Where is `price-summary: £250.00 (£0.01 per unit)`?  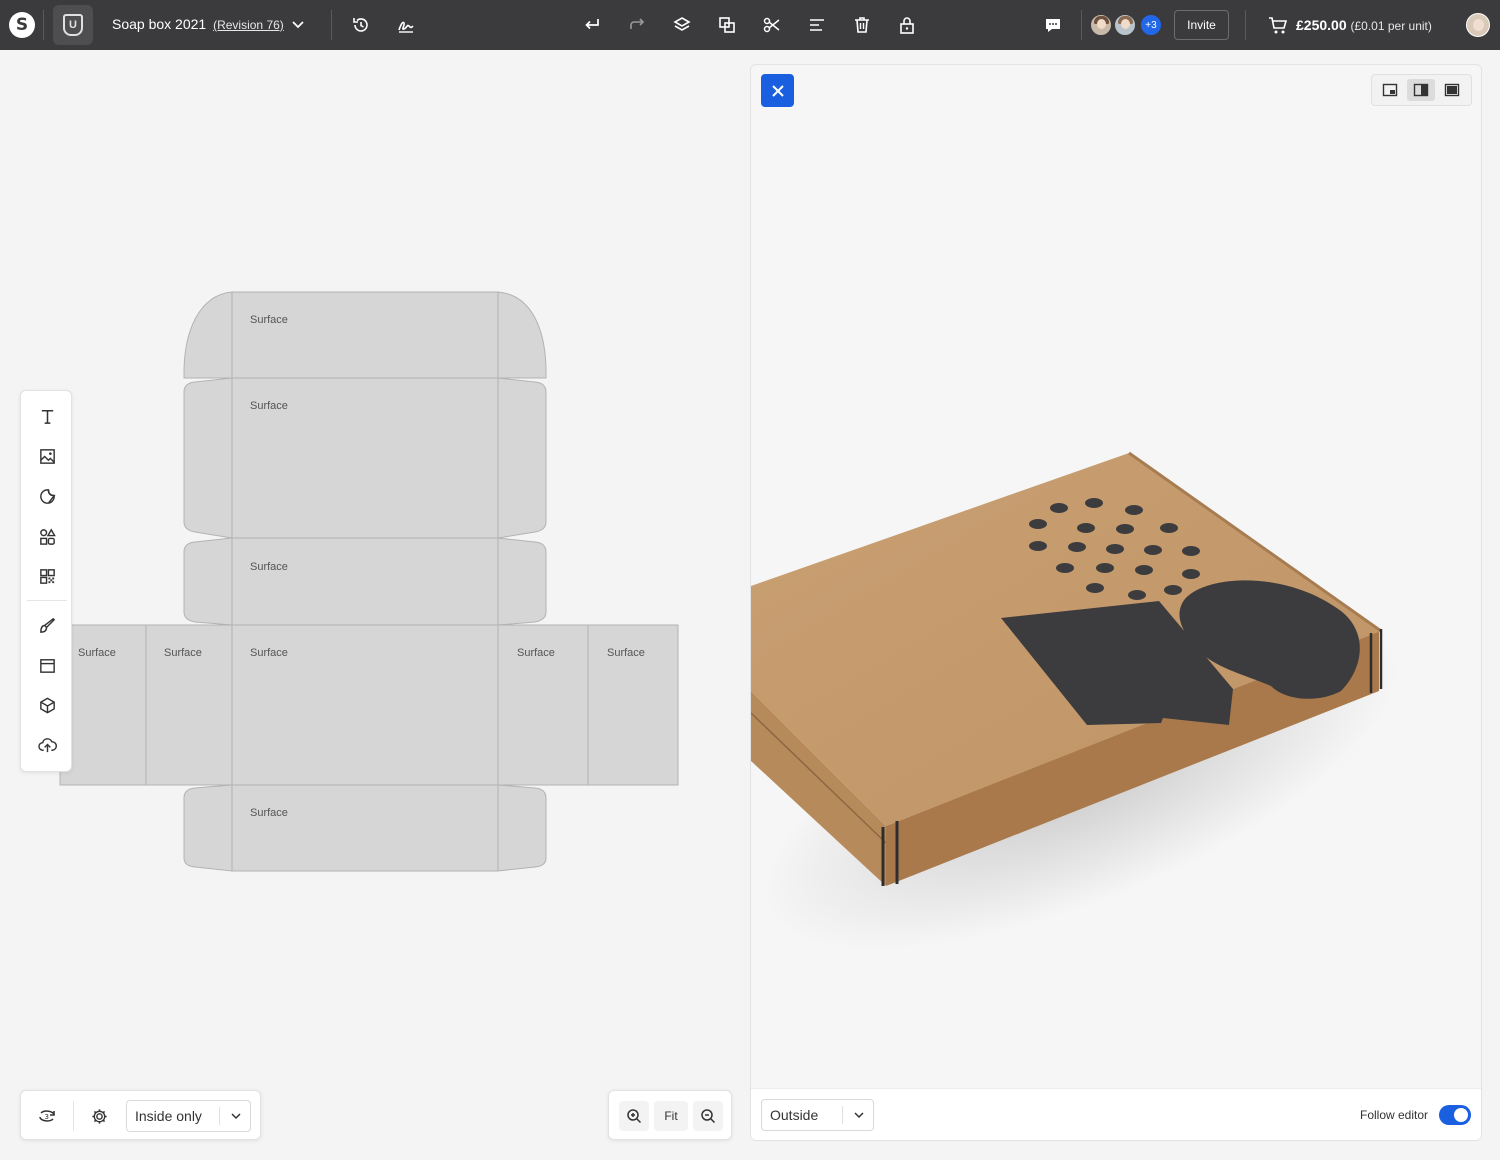
price-summary: £250.00 (£0.01 per unit) is located at coordinates (1364, 25).